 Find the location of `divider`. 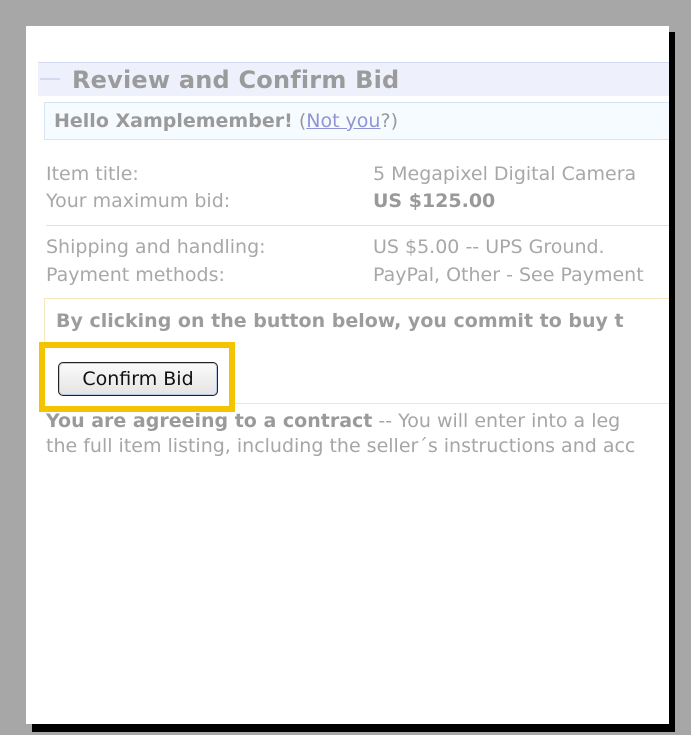

divider is located at coordinates (357, 225).